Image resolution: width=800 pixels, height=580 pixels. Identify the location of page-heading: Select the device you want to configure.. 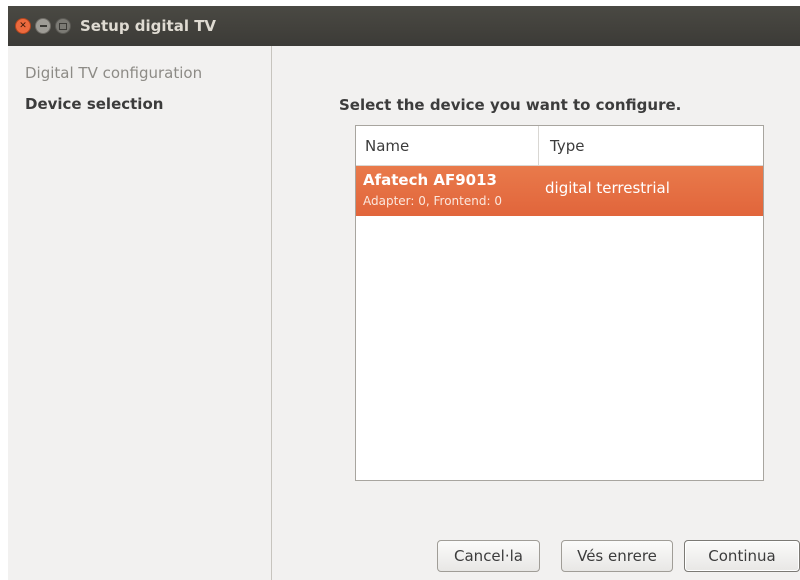
(510, 105).